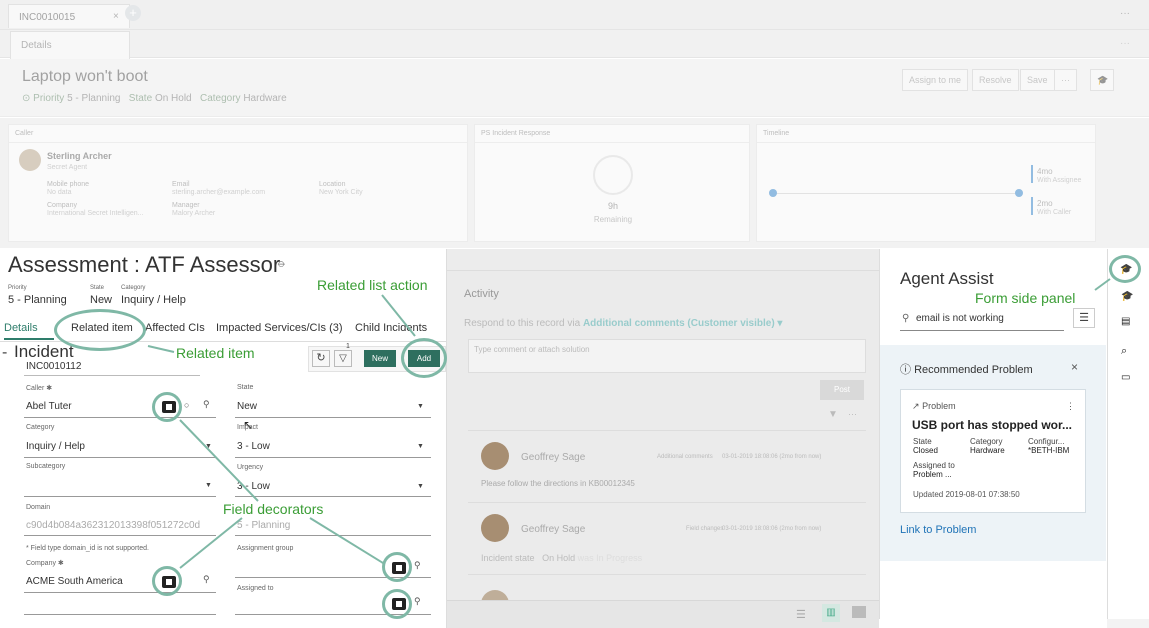 Image resolution: width=1149 pixels, height=628 pixels. Describe the element at coordinates (346, 540) in the screenshot. I see `arrow-decorator-assignment` at that location.